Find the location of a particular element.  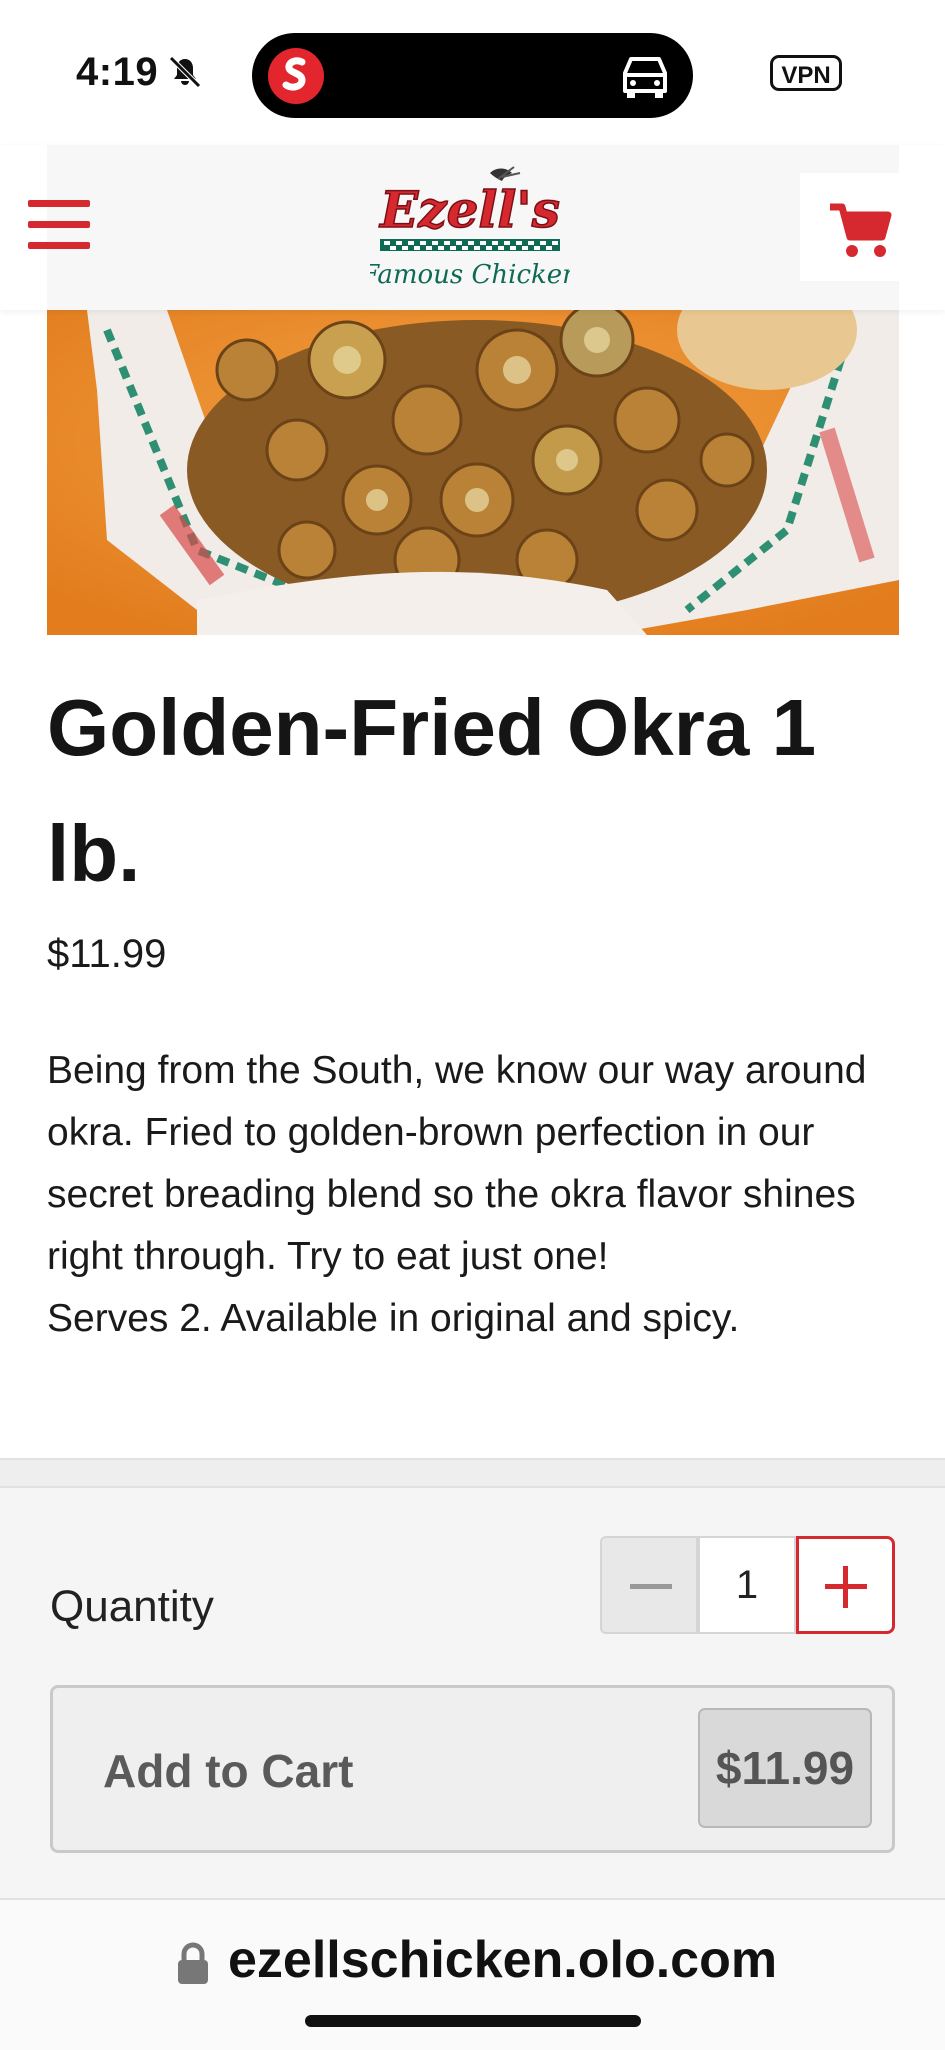

car-icon is located at coordinates (645, 77).